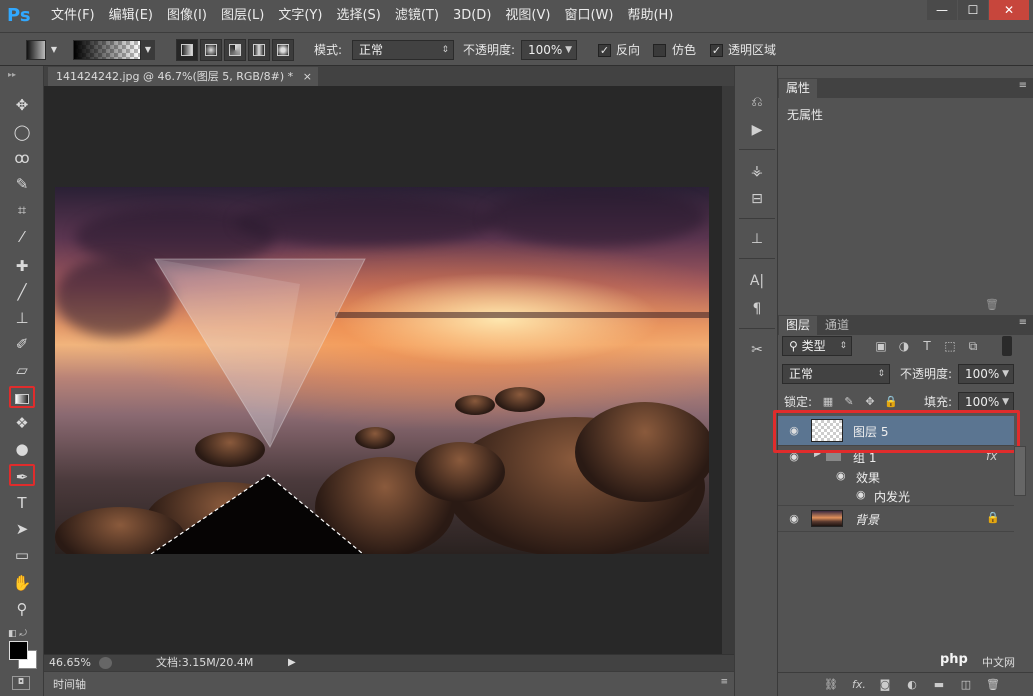  I want to click on pen-tool-icon: ✒, so click(22, 475).